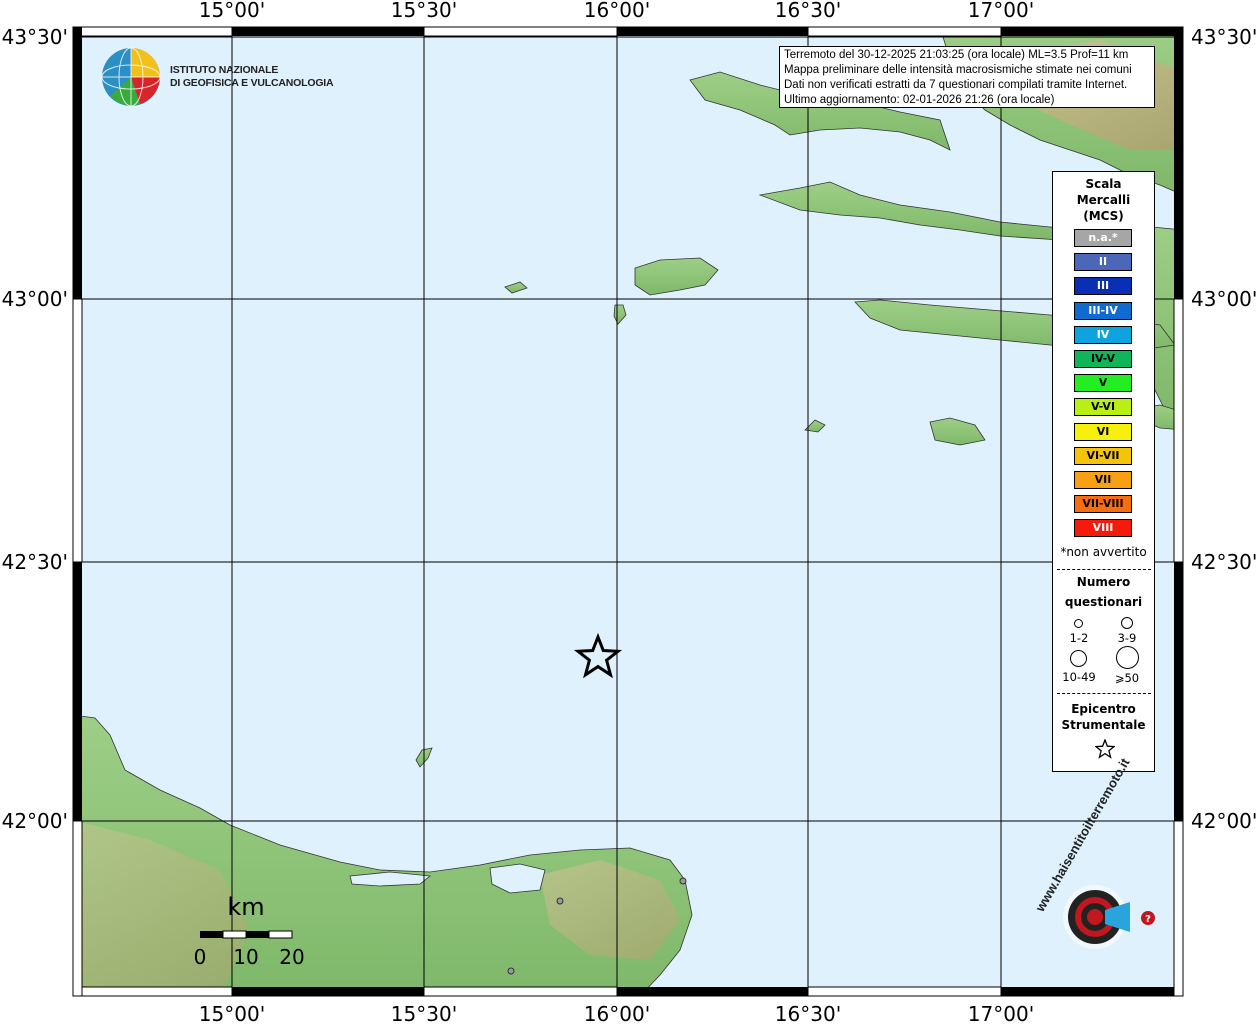  Describe the element at coordinates (1001, 1013) in the screenshot. I see `lon-label-bottom-5: 17°00'` at that location.